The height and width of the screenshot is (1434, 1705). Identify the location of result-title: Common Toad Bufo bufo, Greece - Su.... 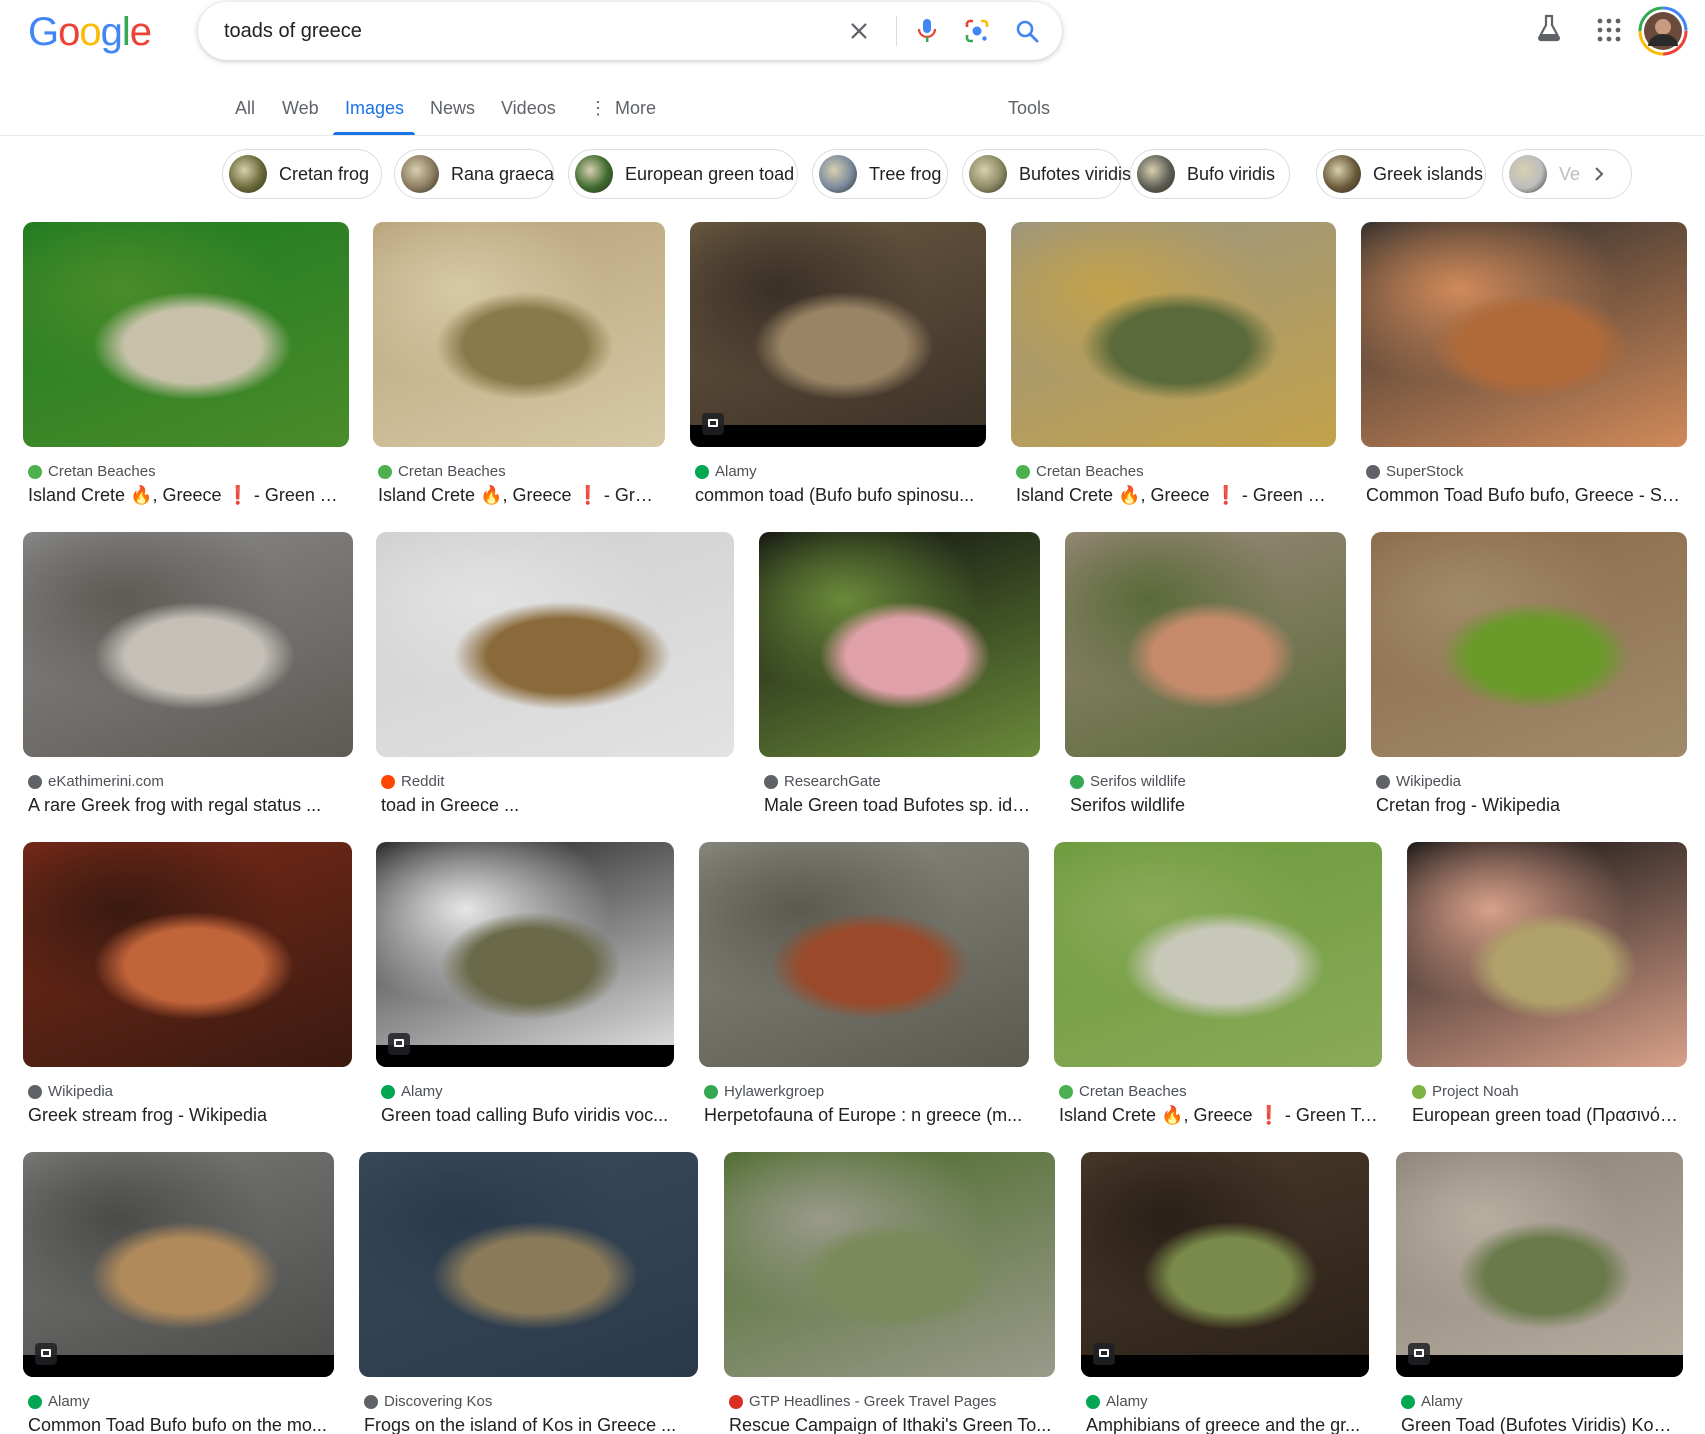
(1525, 495).